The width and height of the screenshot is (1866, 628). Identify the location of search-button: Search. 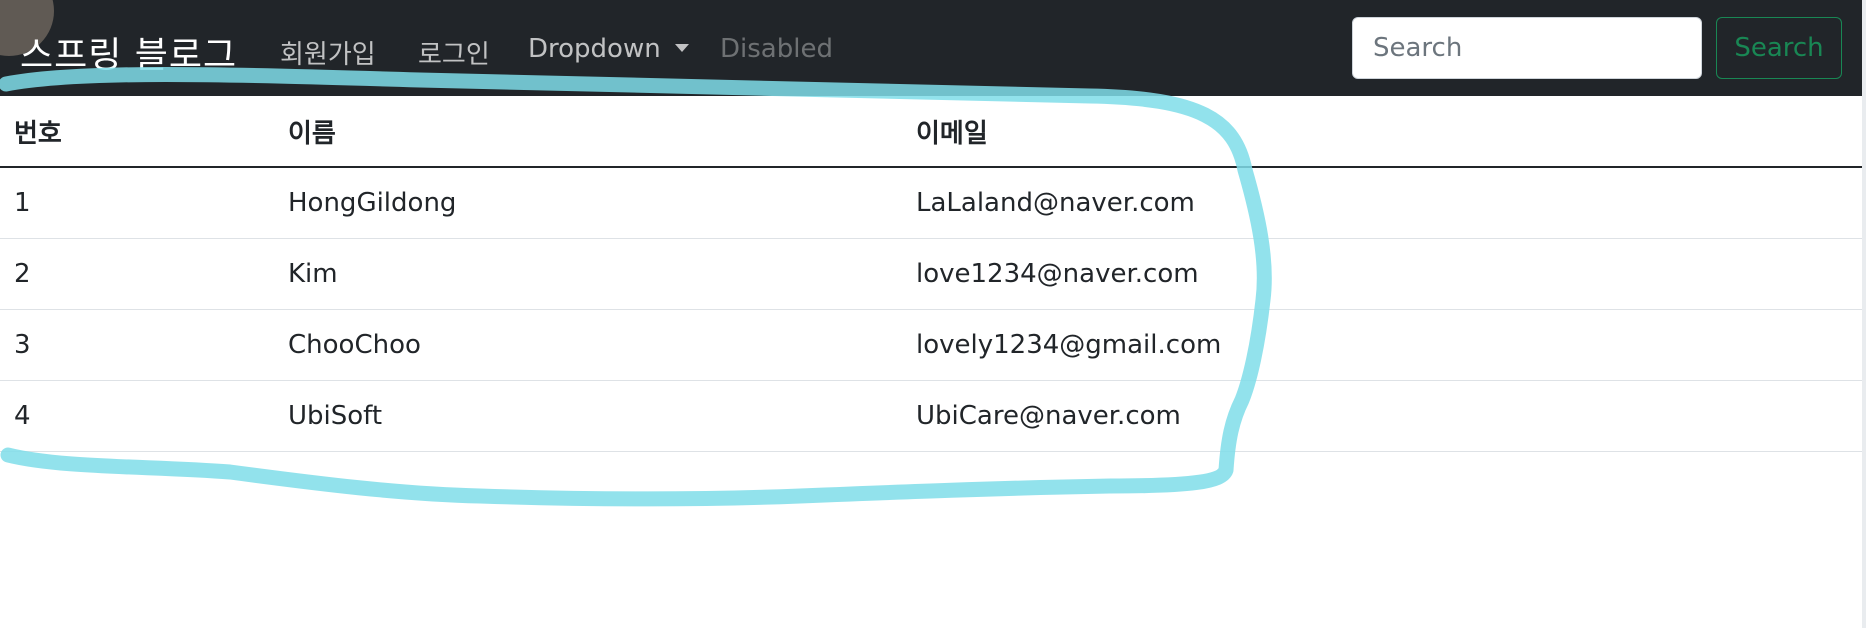
(1779, 48).